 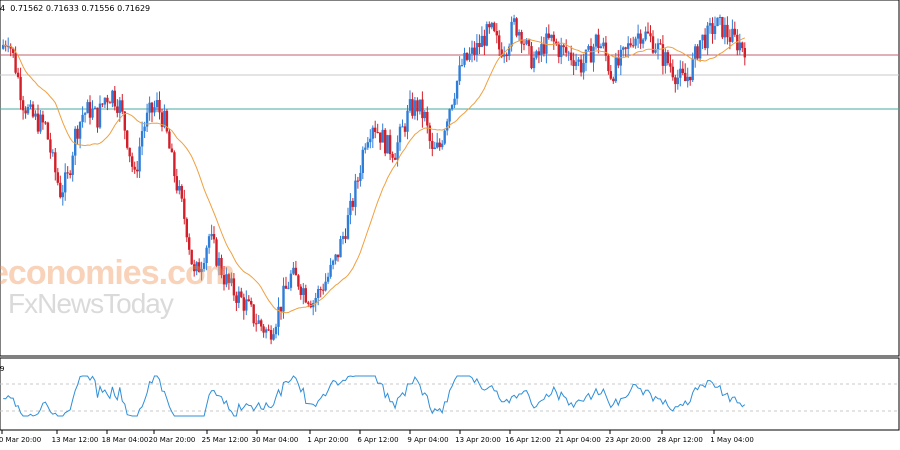 I want to click on time-axis-label: 18 Mar 04:00, so click(x=125, y=440).